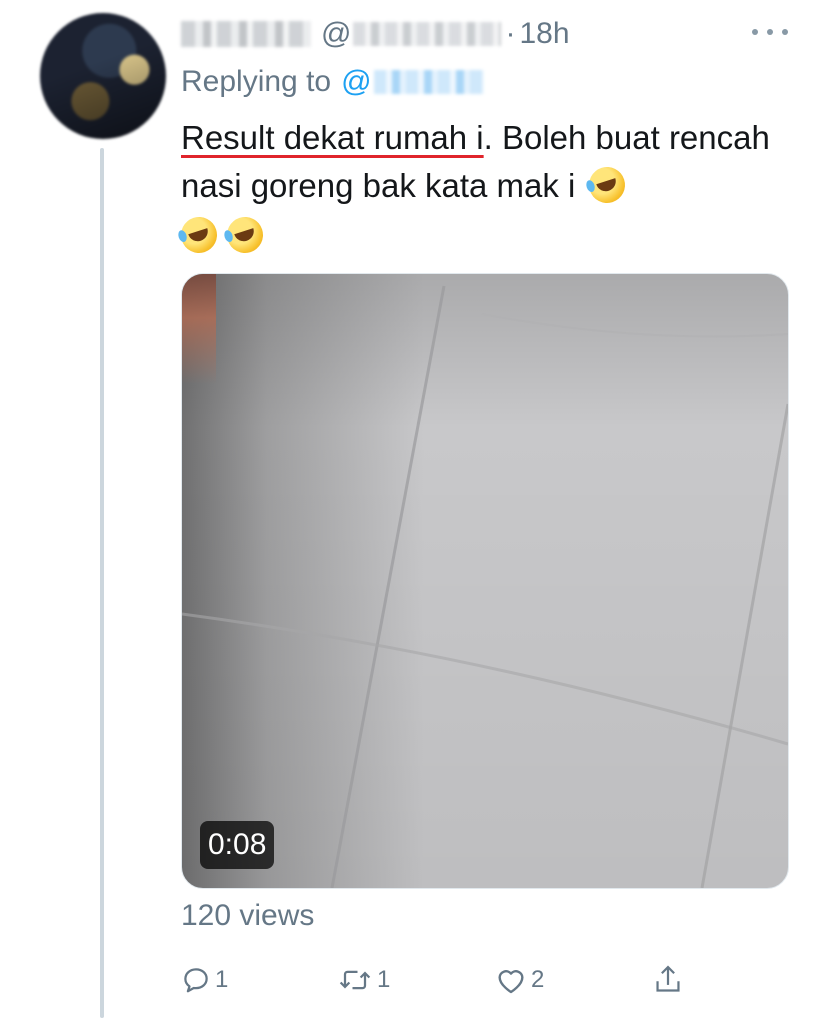  Describe the element at coordinates (538, 979) in the screenshot. I see `like-count: 2` at that location.